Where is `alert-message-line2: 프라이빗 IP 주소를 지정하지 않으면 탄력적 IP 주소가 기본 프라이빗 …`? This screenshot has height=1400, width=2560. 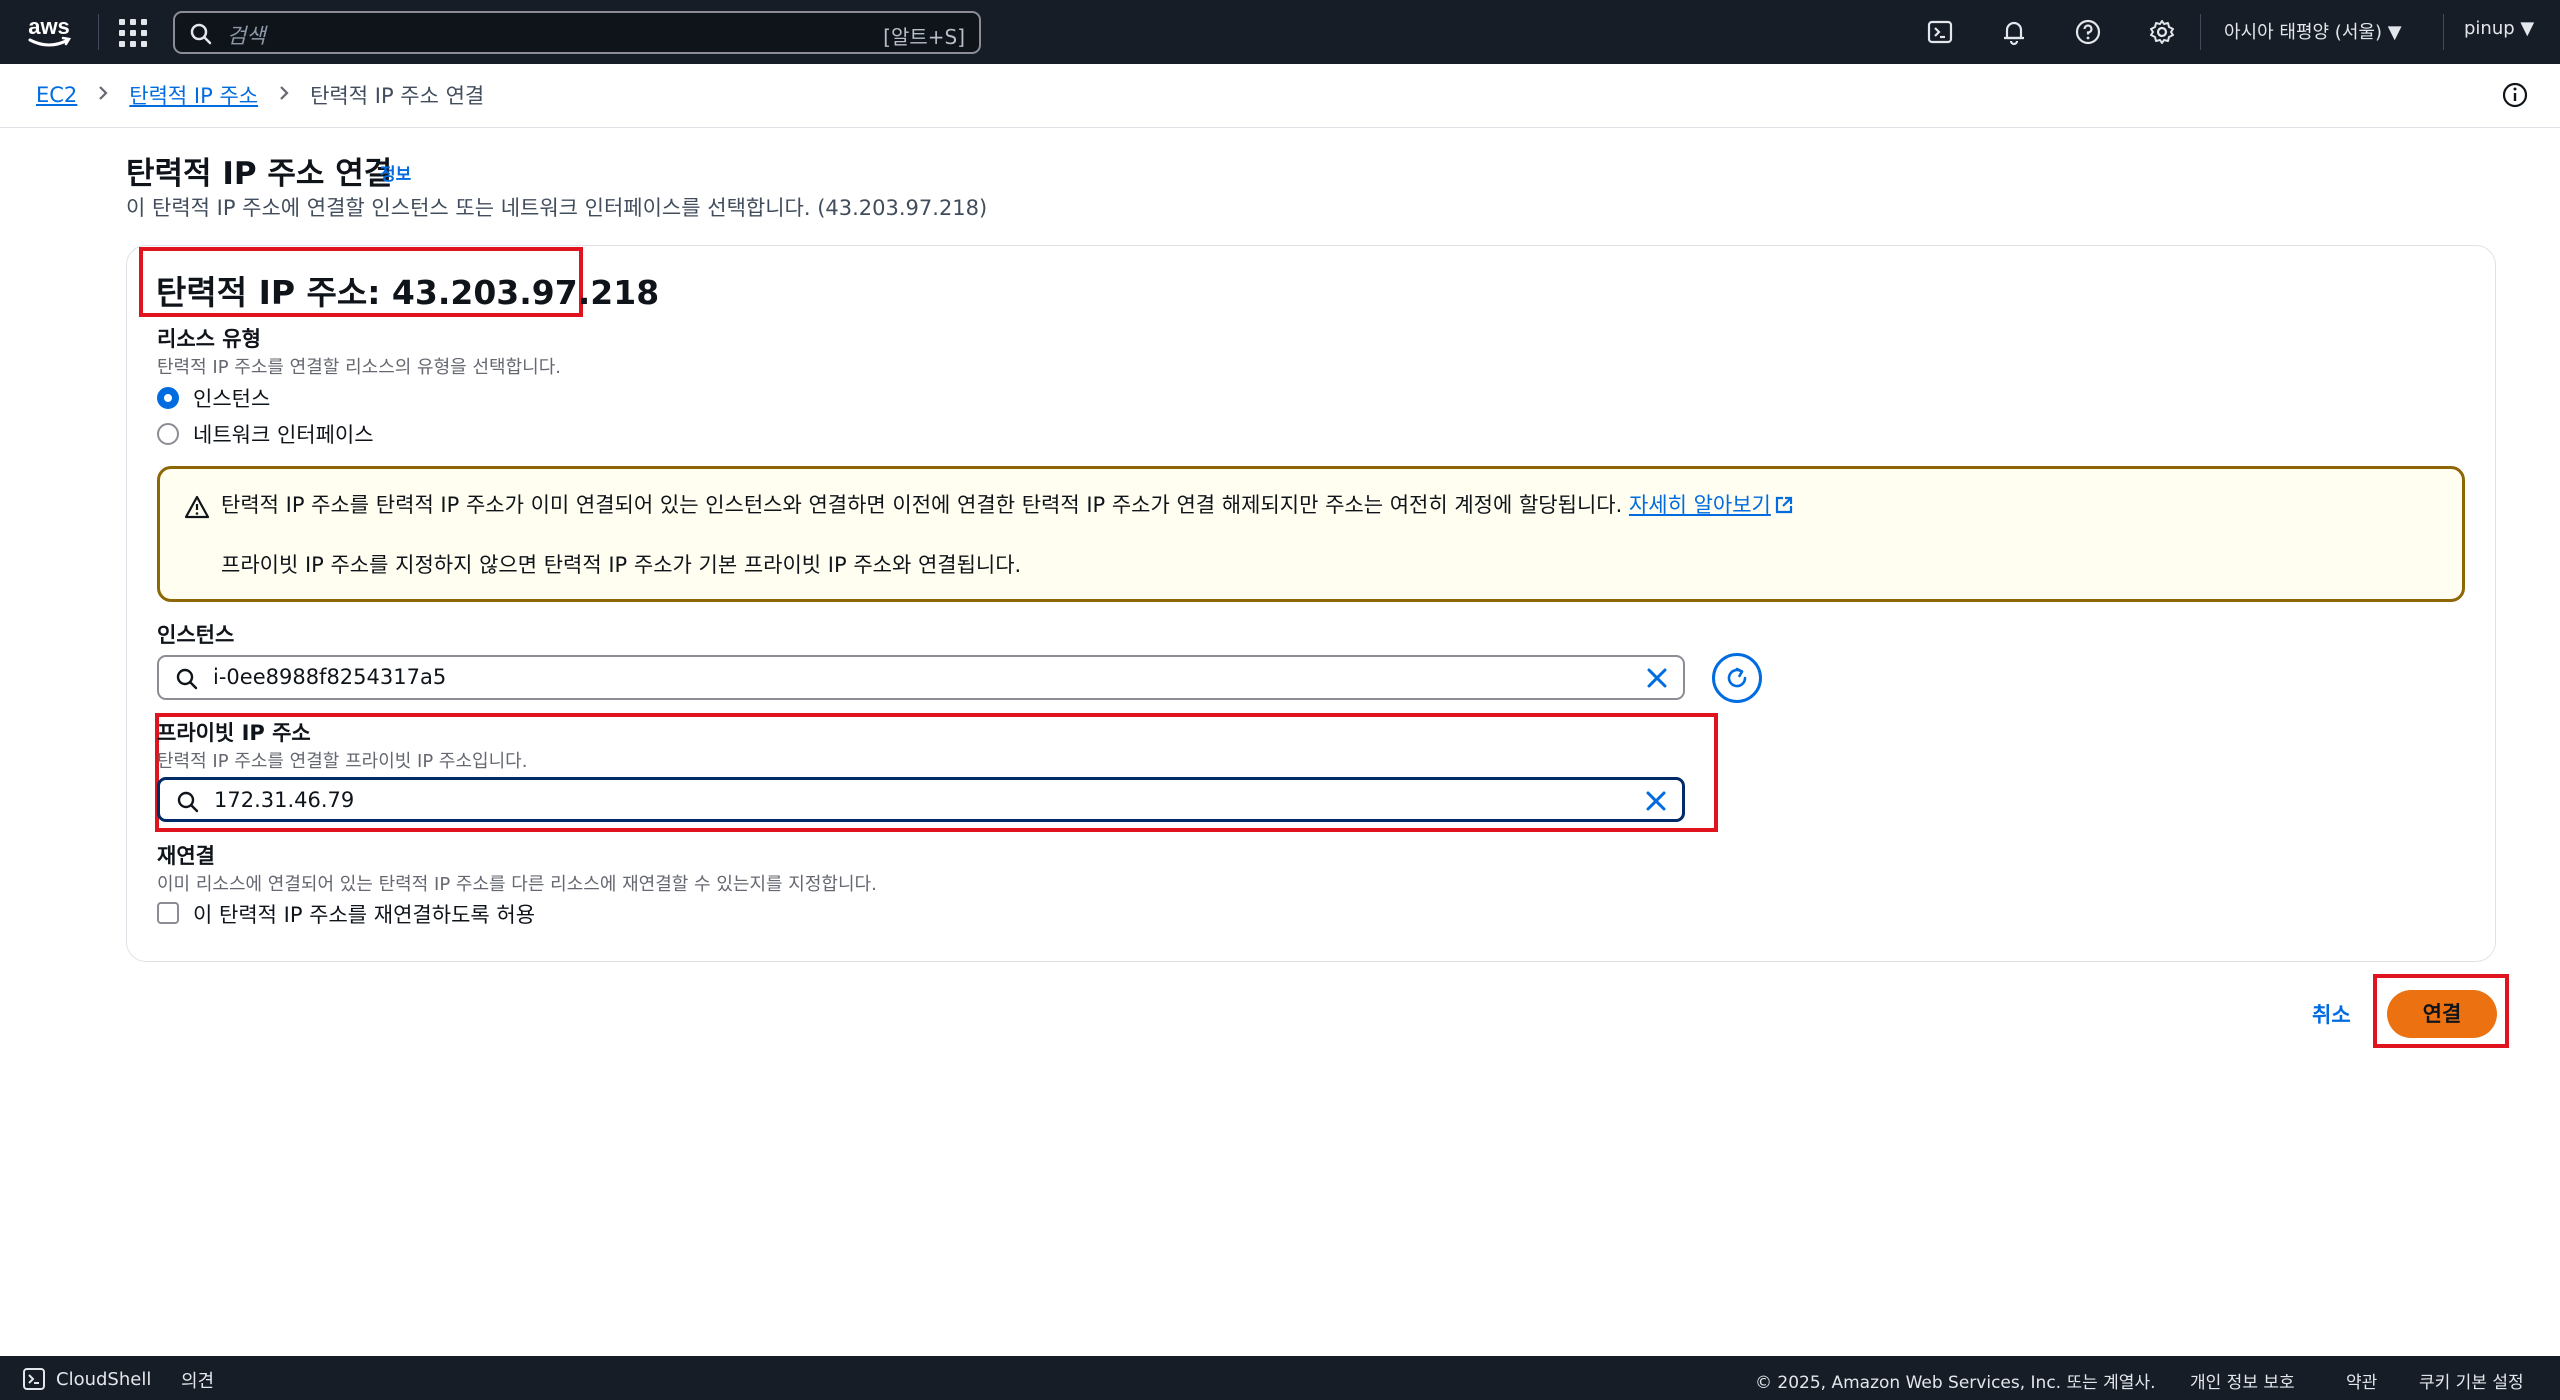
alert-message-line2: 프라이빗 IP 주소를 지정하지 않으면 탄력적 IP 주소가 기본 프라이빗 … is located at coordinates (621, 565).